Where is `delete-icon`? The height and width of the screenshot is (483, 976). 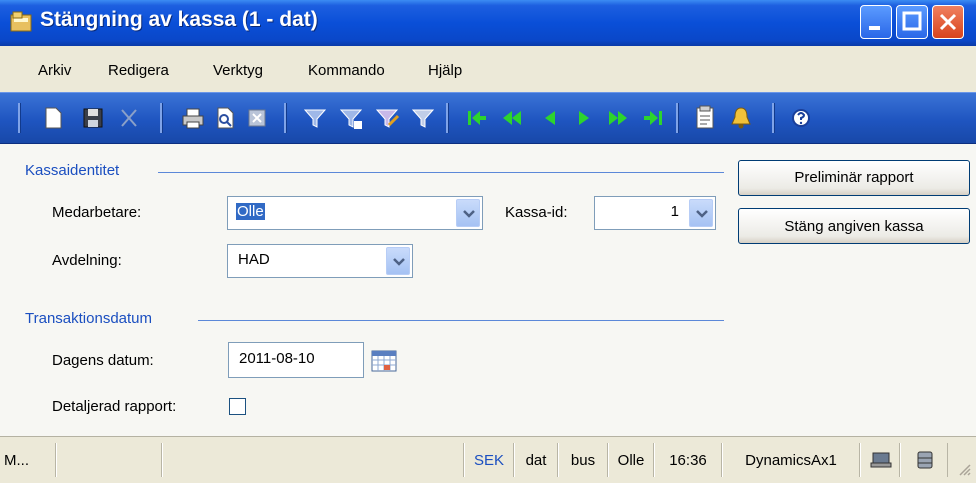 delete-icon is located at coordinates (129, 118).